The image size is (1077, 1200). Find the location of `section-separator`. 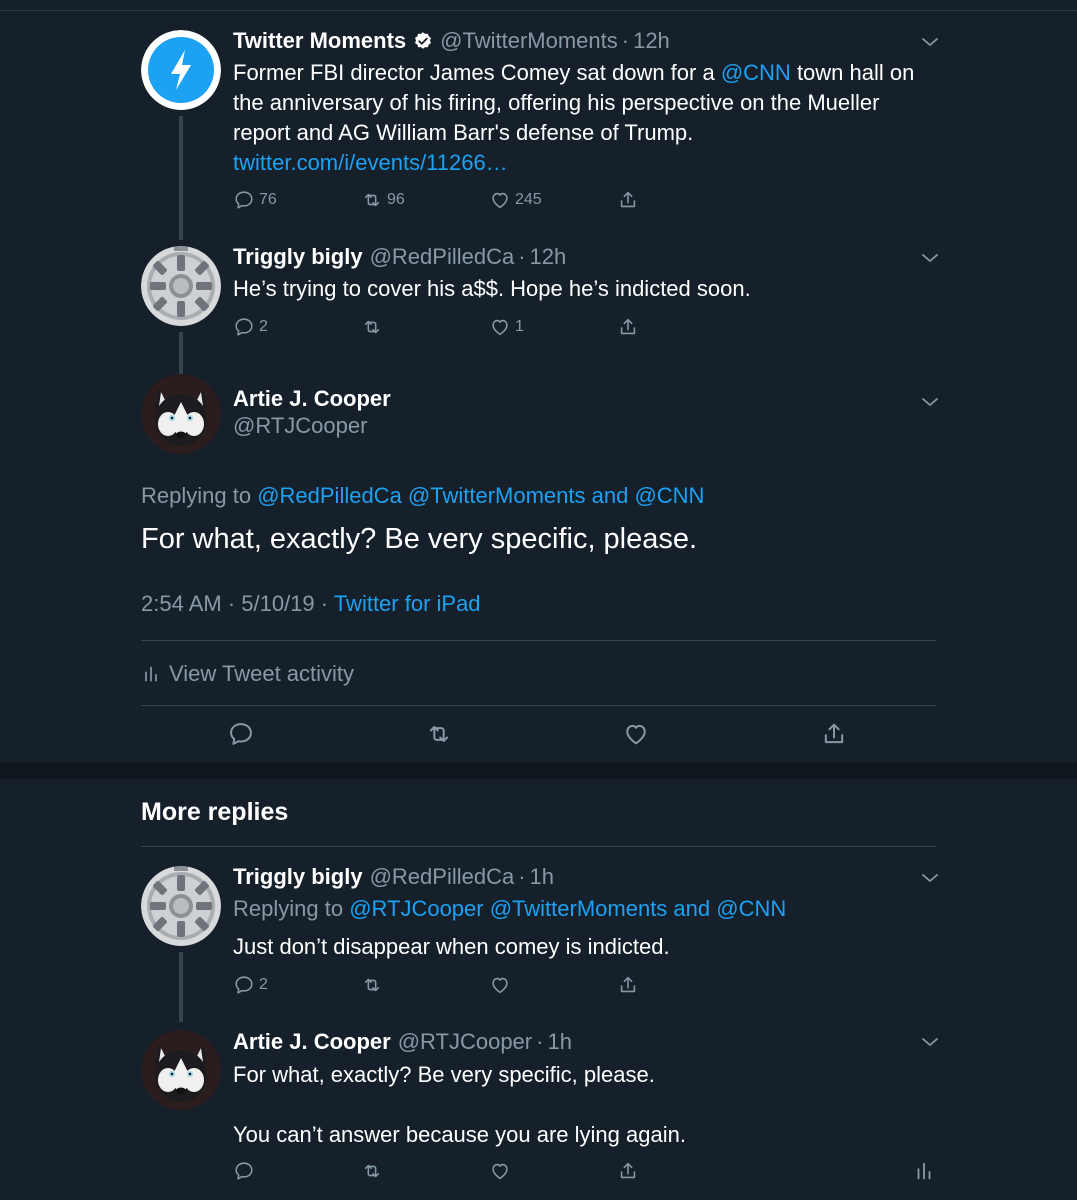

section-separator is located at coordinates (538, 770).